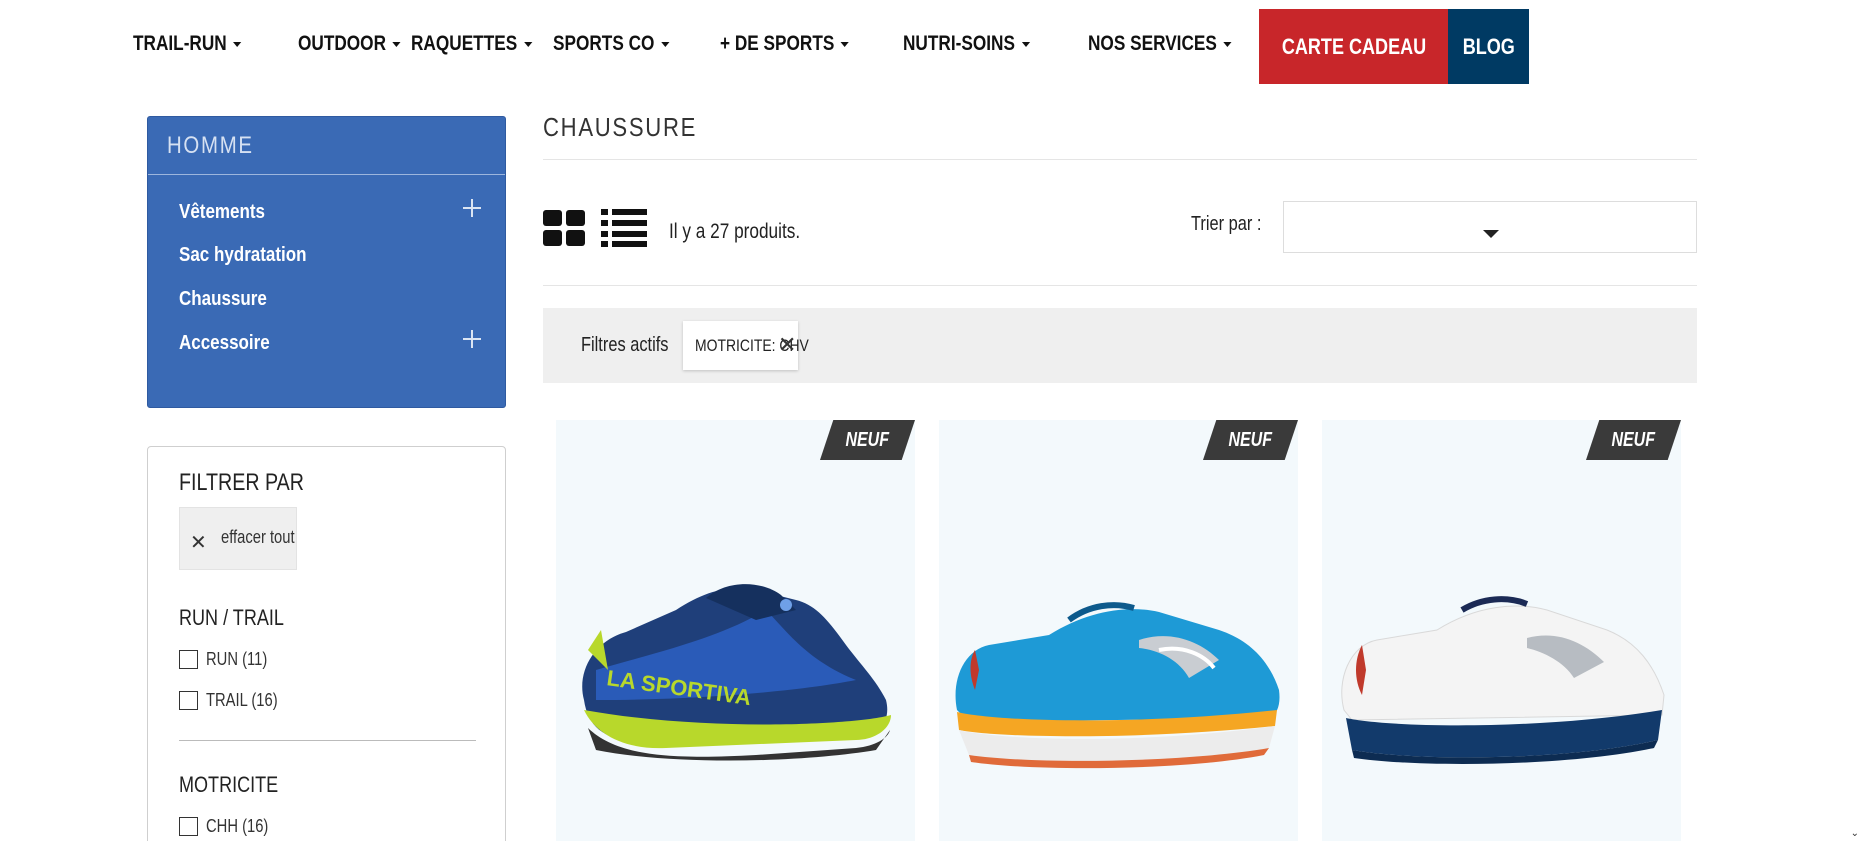 The width and height of the screenshot is (1863, 841). Describe the element at coordinates (1160, 47) in the screenshot. I see `nav-item-nos-services: NOS SERVICES` at that location.